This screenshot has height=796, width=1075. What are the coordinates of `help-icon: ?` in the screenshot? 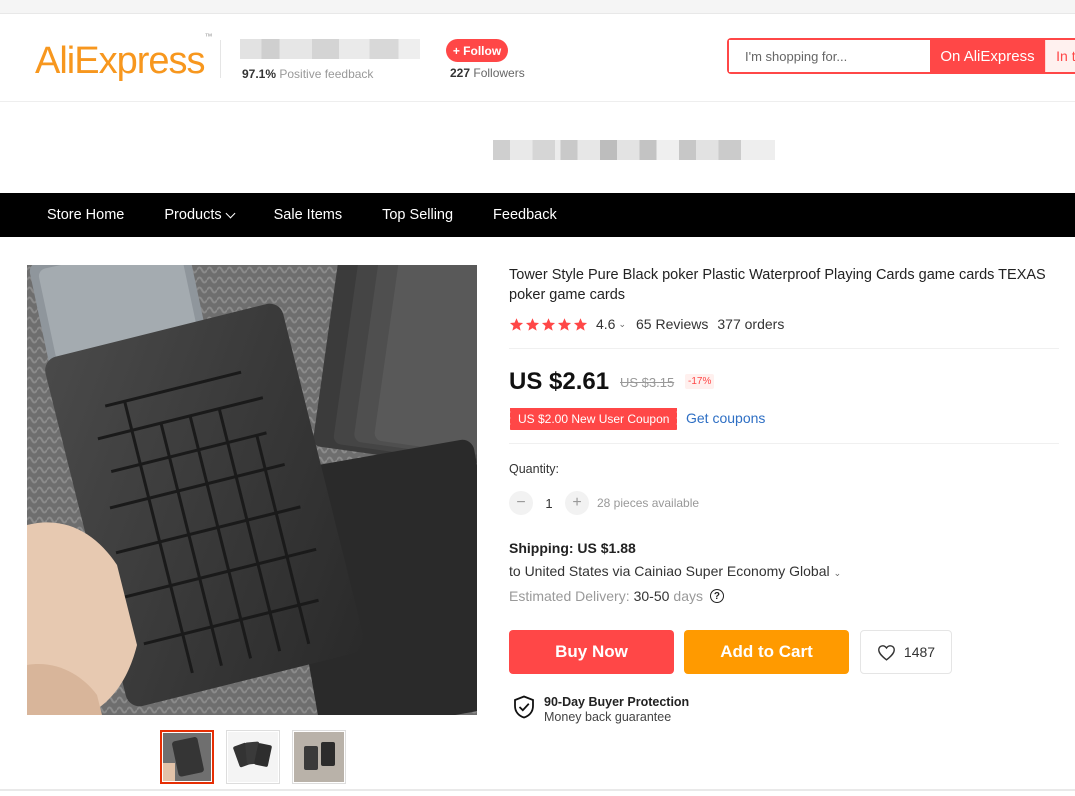 It's located at (716, 596).